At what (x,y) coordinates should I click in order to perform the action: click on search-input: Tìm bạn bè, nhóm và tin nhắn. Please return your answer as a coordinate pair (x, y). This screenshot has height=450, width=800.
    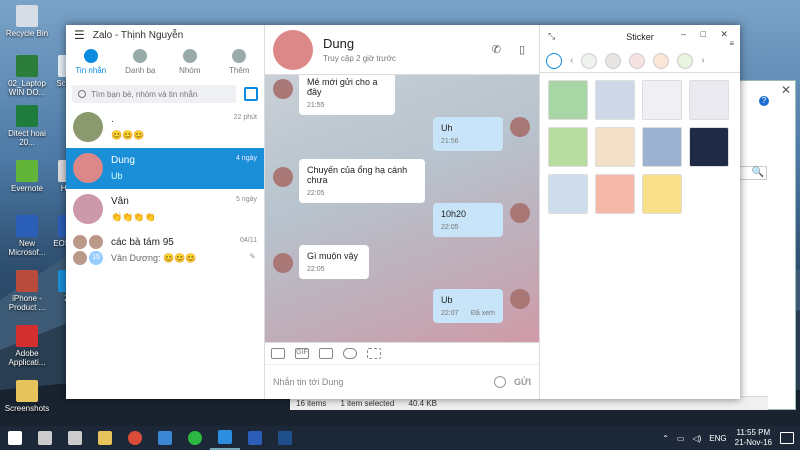
    Looking at the image, I should click on (154, 94).